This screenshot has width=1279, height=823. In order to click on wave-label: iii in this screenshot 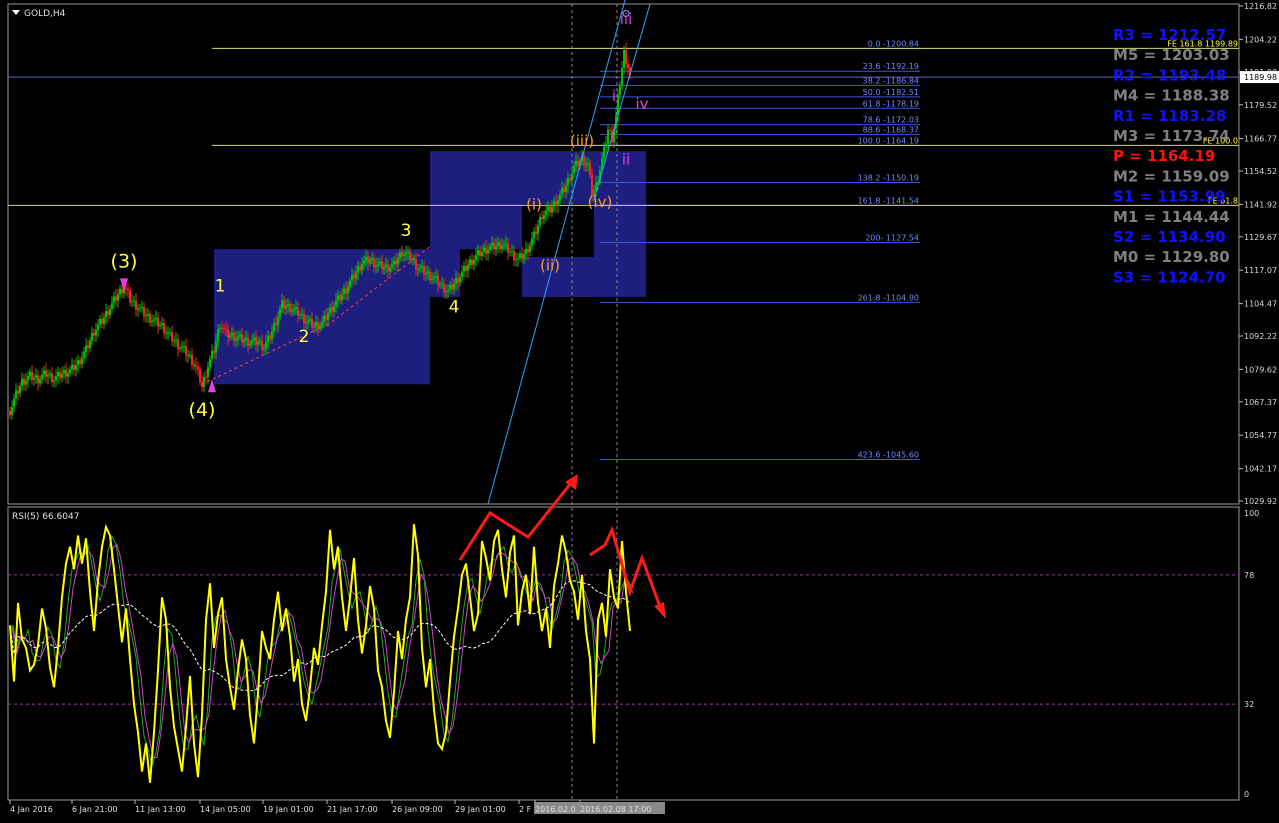, I will do `click(626, 19)`.